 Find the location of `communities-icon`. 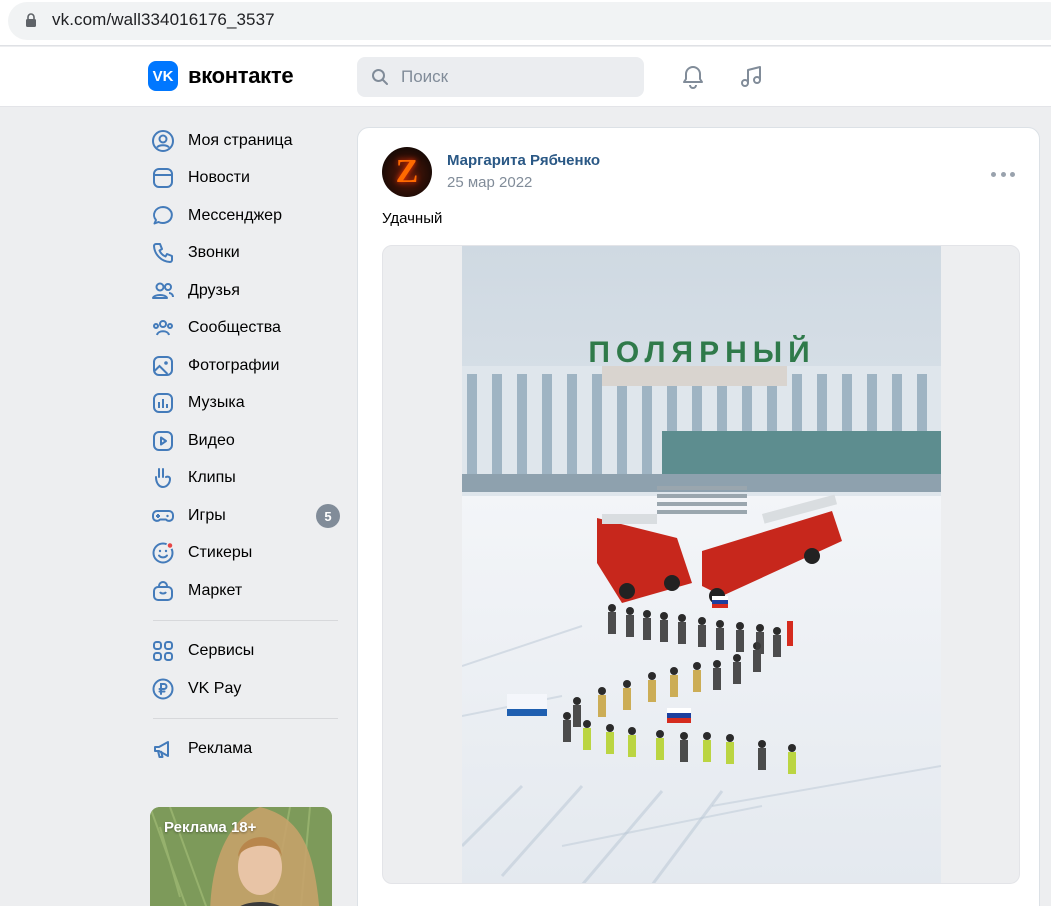

communities-icon is located at coordinates (163, 328).